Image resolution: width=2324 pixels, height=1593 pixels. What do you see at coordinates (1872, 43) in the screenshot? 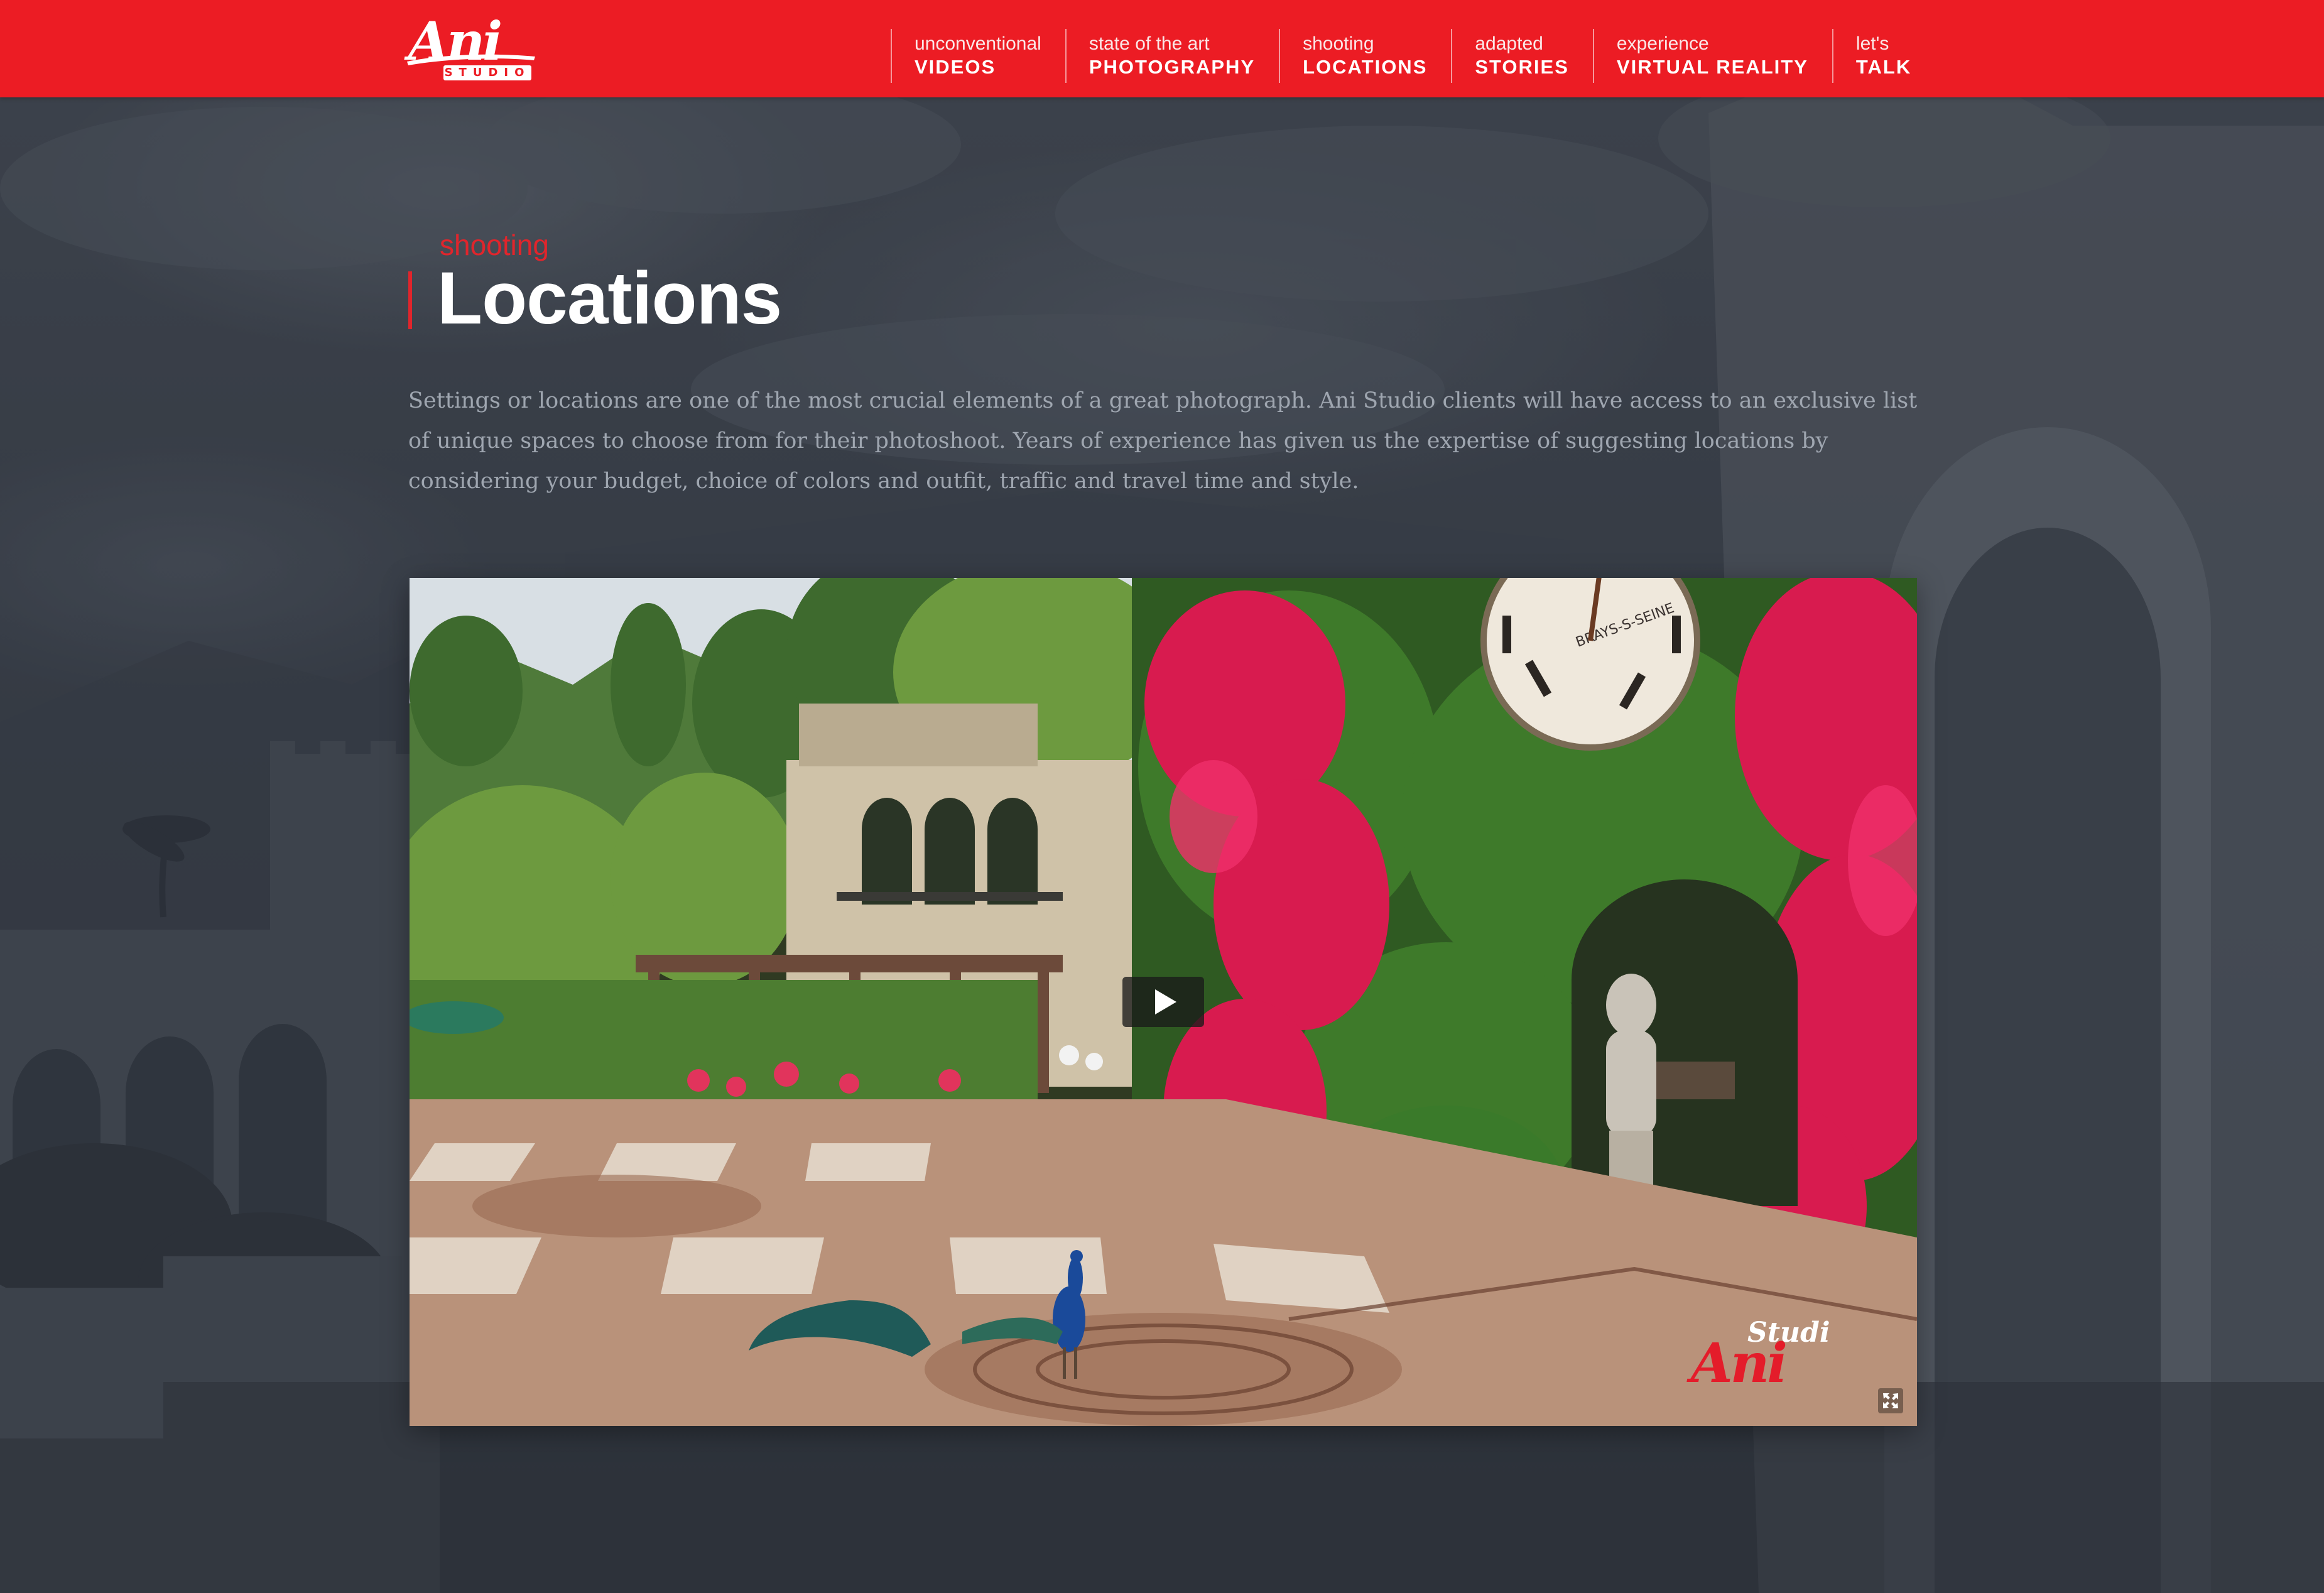
I see `nav-item-small-label: let's` at bounding box center [1872, 43].